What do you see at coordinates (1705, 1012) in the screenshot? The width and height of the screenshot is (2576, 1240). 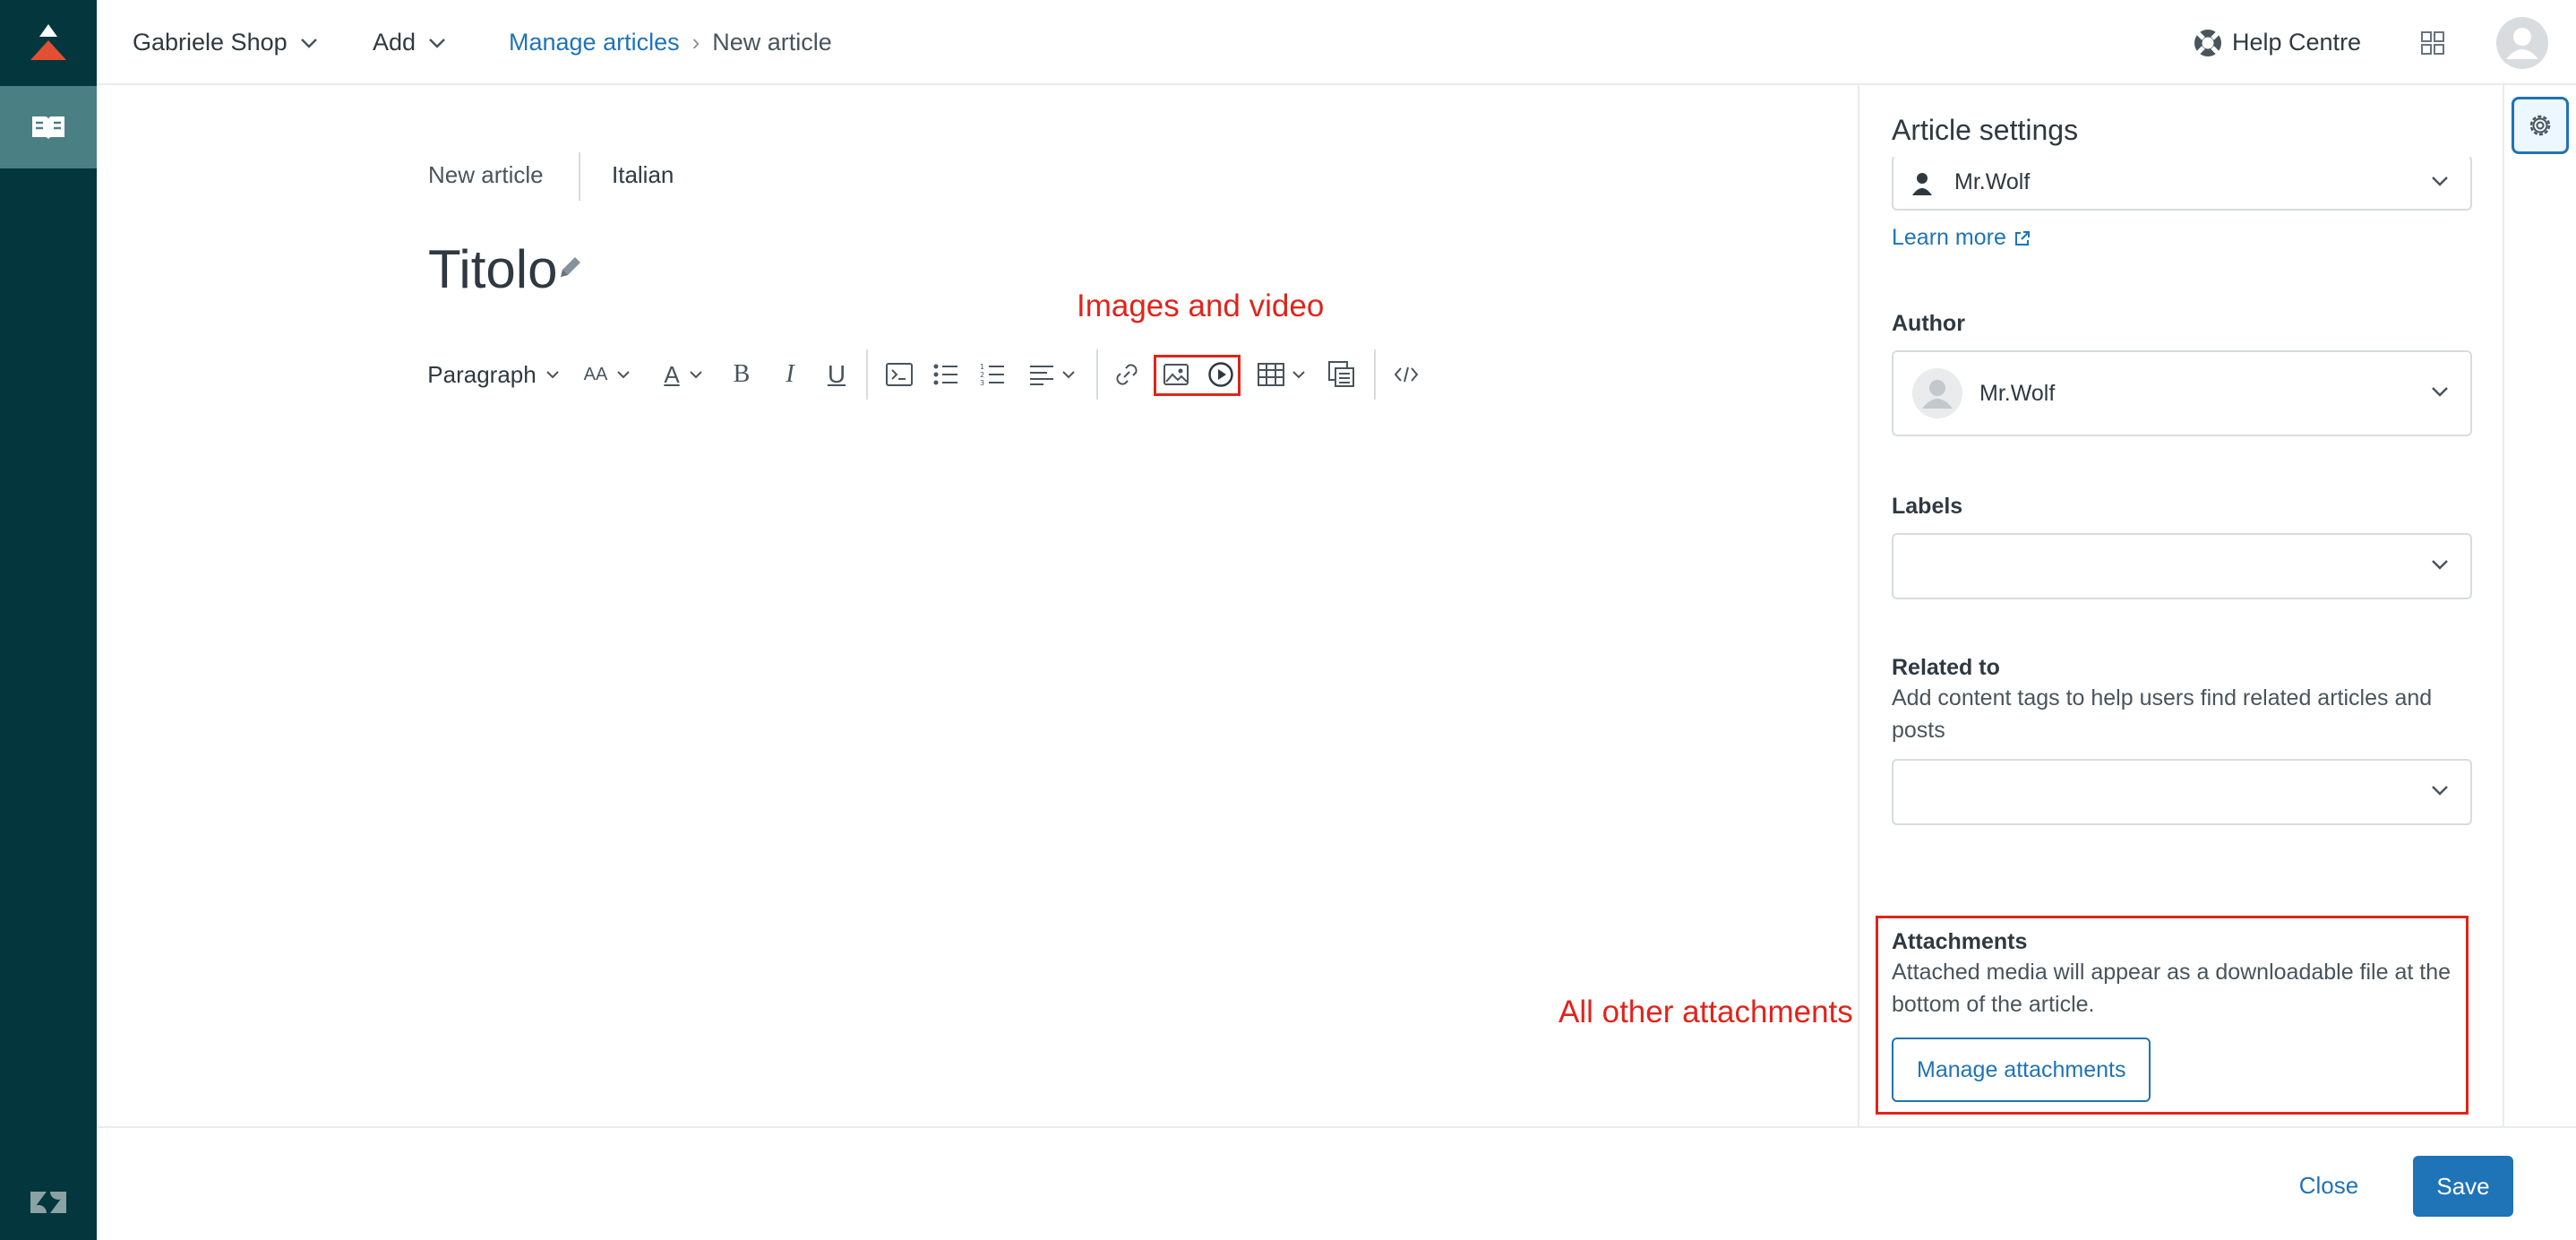 I see `annotation-all-other-attachments: All other attachments` at bounding box center [1705, 1012].